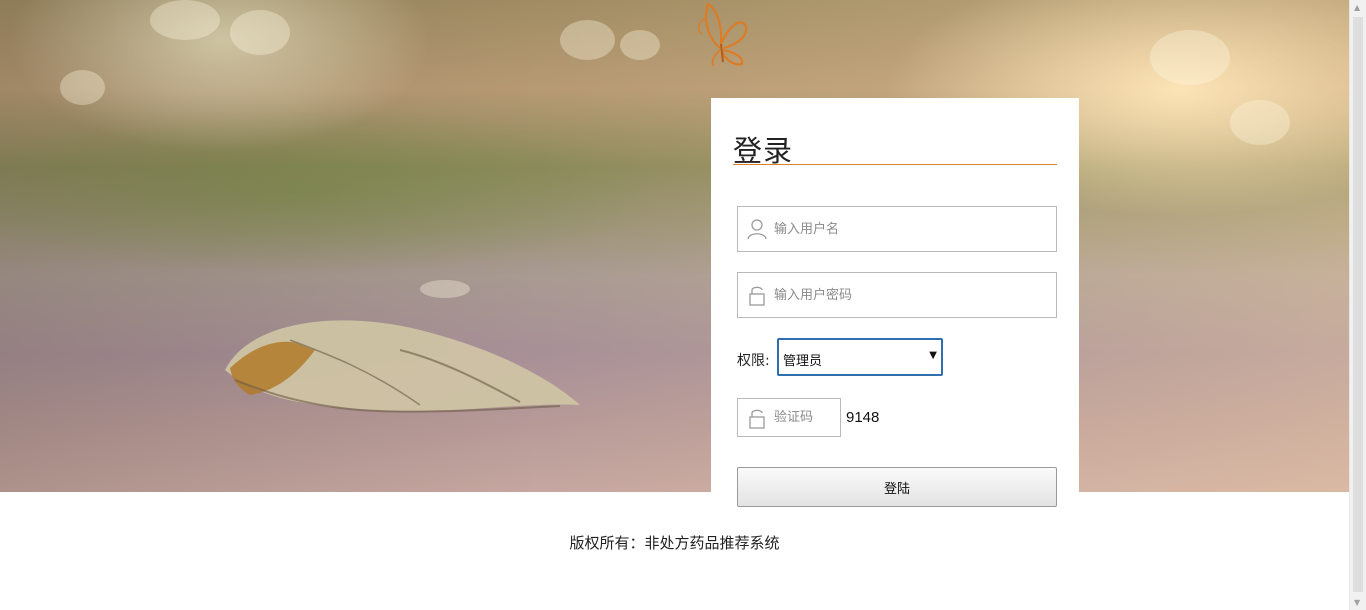 This screenshot has width=1366, height=610. Describe the element at coordinates (895, 164) in the screenshot. I see `title-underline` at that location.